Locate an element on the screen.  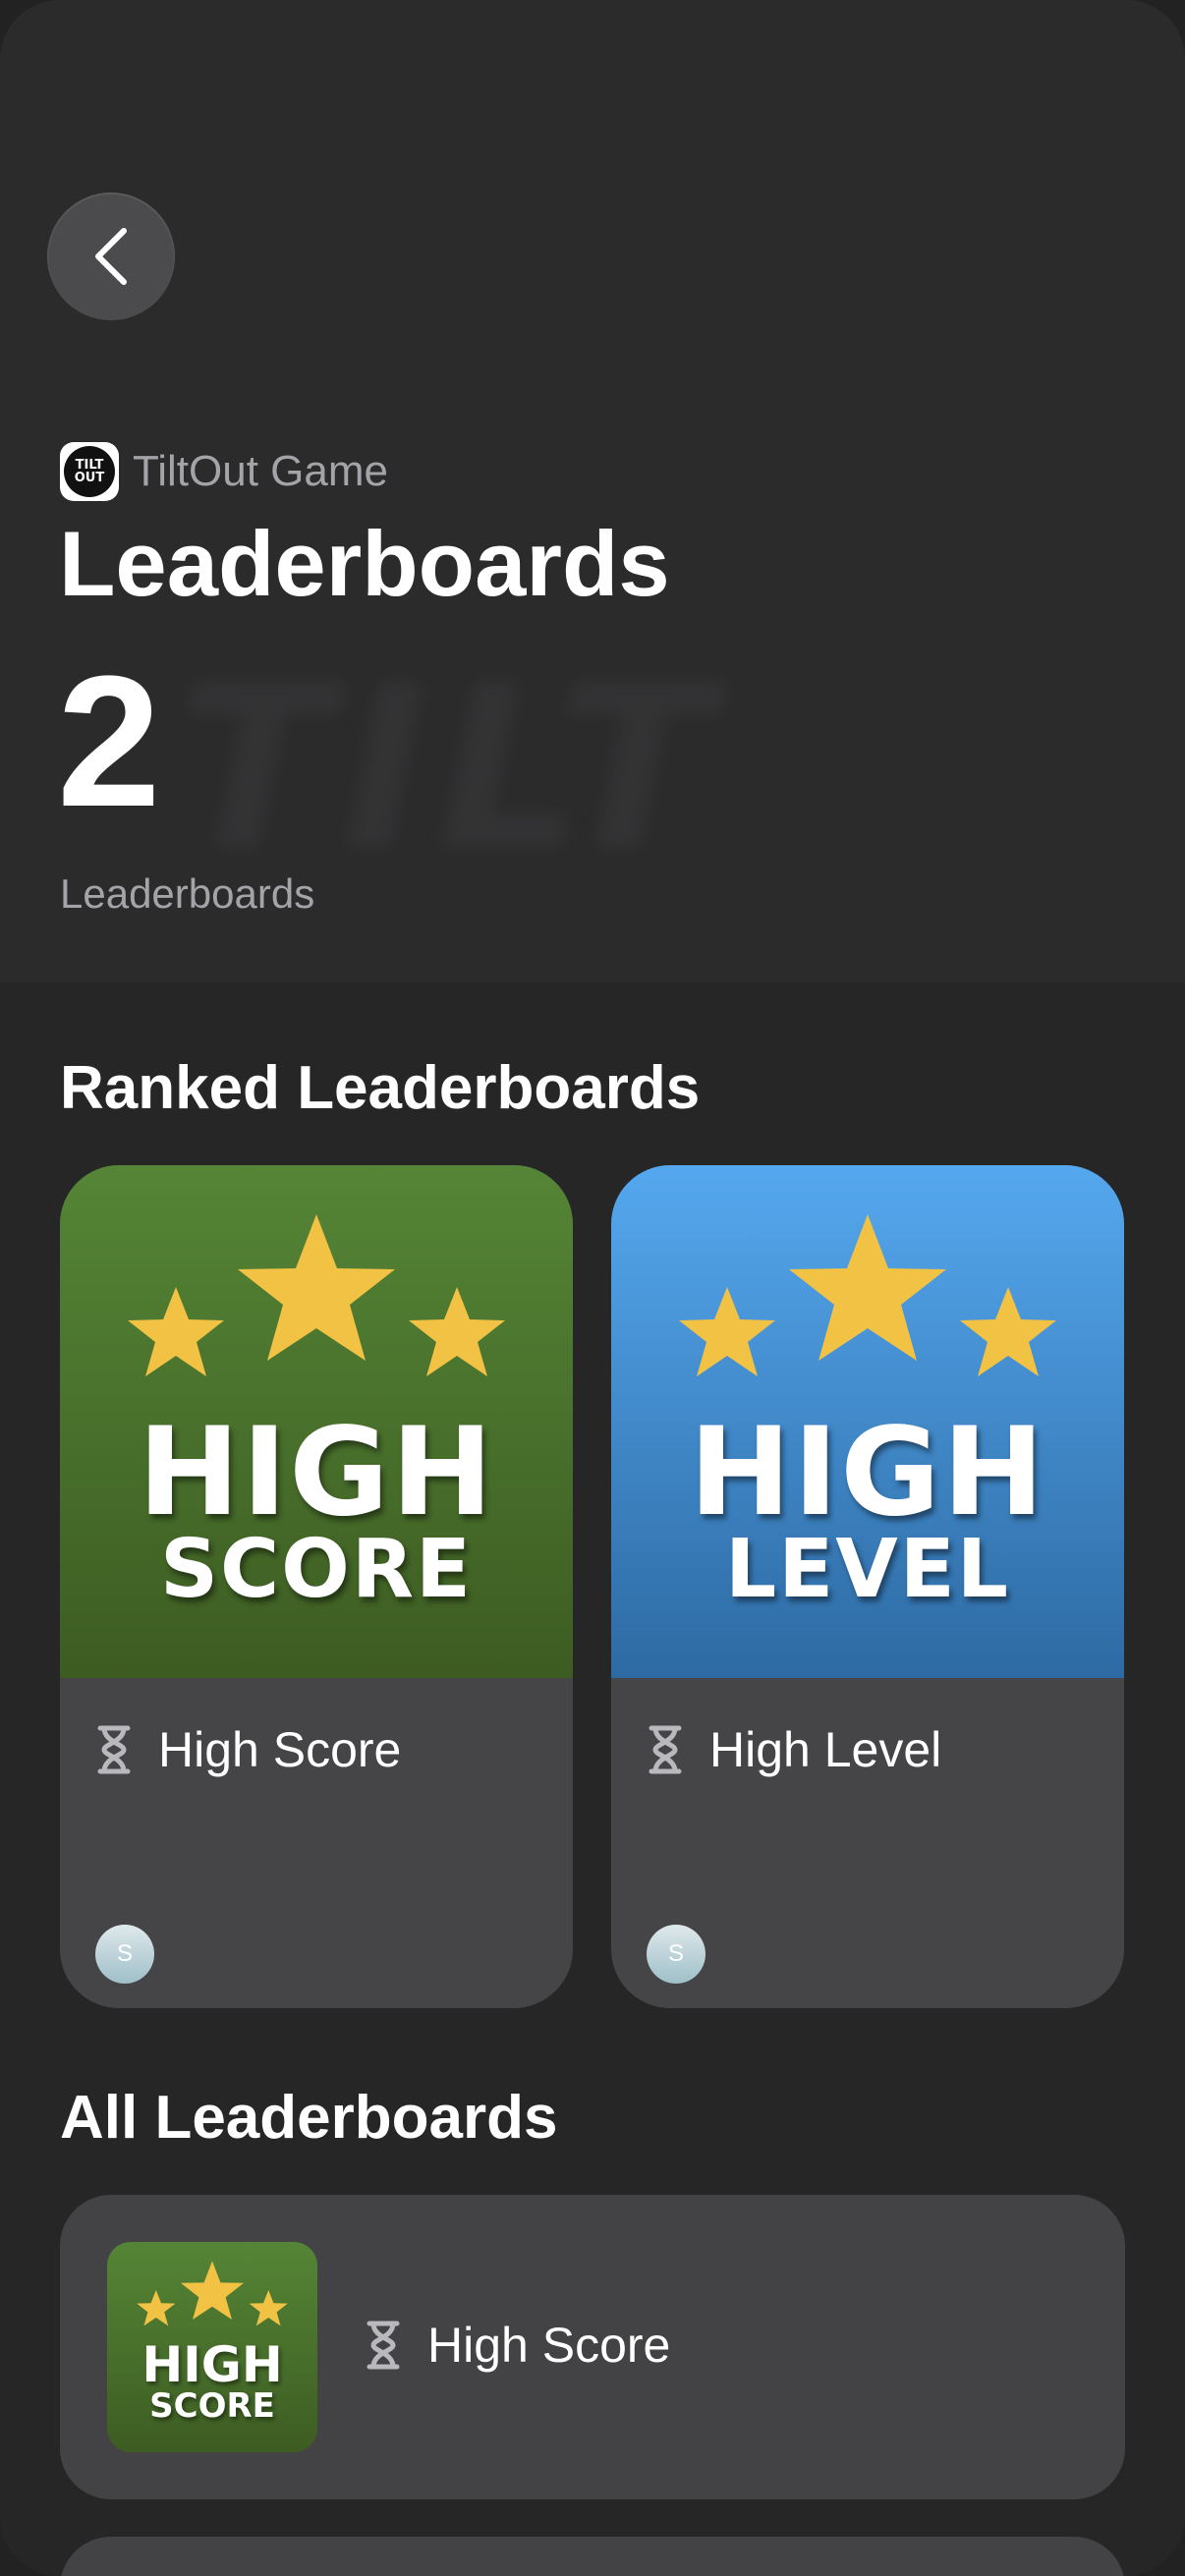
list-label-row: High Score is located at coordinates (517, 2345).